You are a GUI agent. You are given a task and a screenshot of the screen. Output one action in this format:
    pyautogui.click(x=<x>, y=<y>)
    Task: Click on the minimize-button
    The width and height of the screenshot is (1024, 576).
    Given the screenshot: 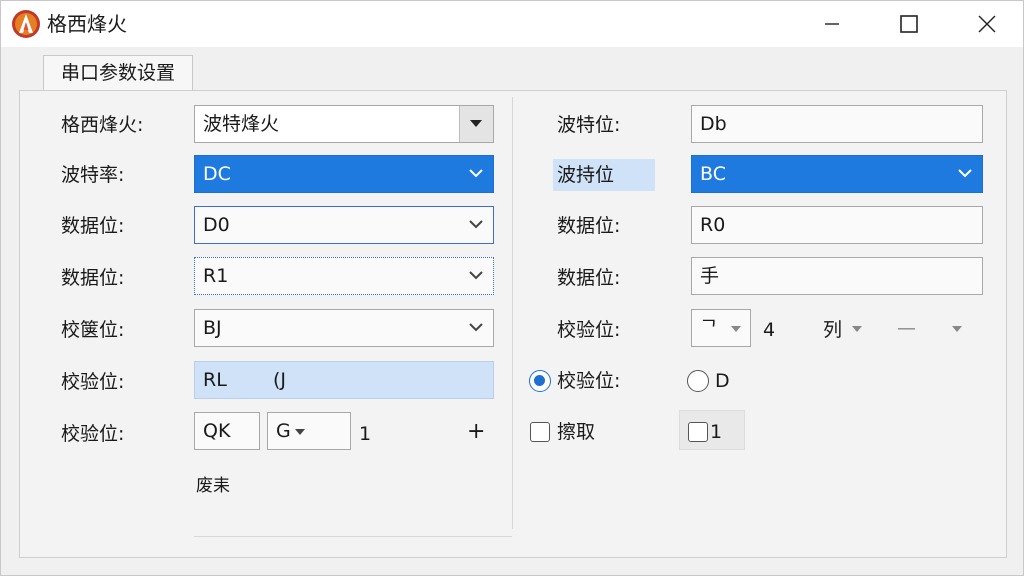 What is the action you would take?
    pyautogui.click(x=832, y=24)
    